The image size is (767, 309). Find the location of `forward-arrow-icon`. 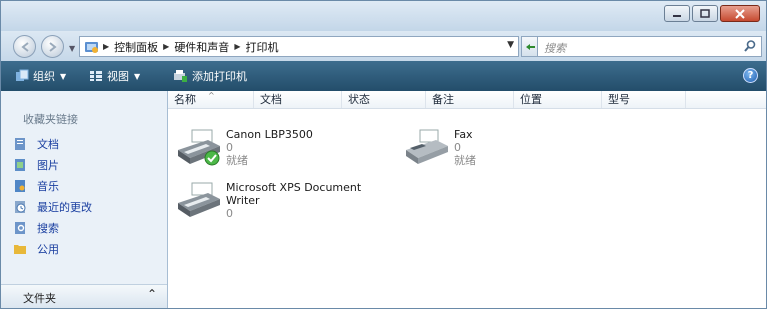

forward-arrow-icon is located at coordinates (52, 46).